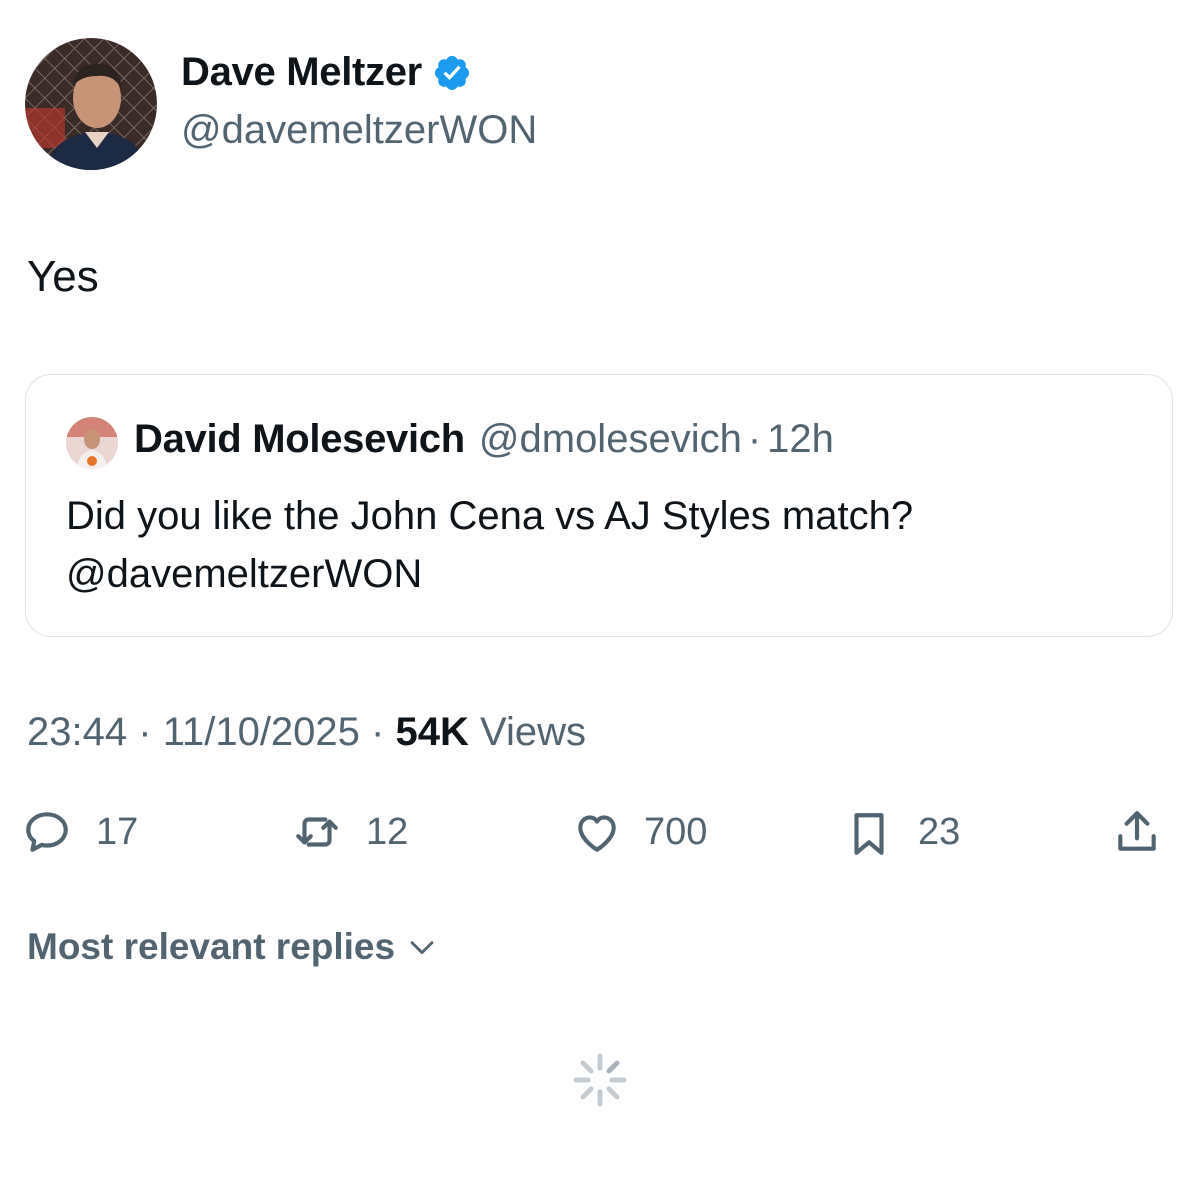  Describe the element at coordinates (676, 831) in the screenshot. I see `like-count: 700` at that location.